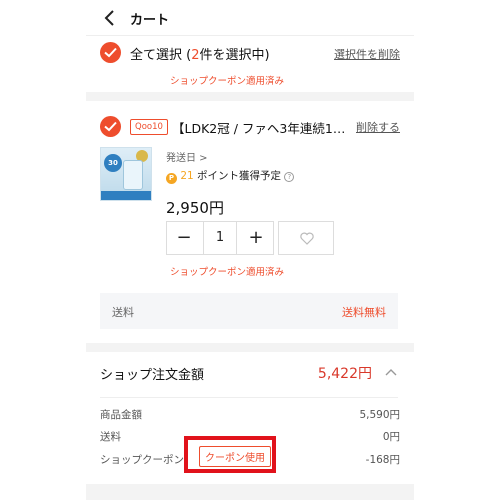 The width and height of the screenshot is (500, 500). I want to click on favorite-button, so click(306, 238).